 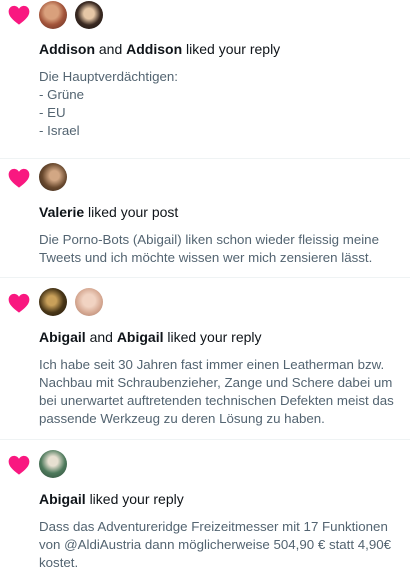 I want to click on notification-headline: Addison and Addison liked your reply, so click(x=221, y=49).